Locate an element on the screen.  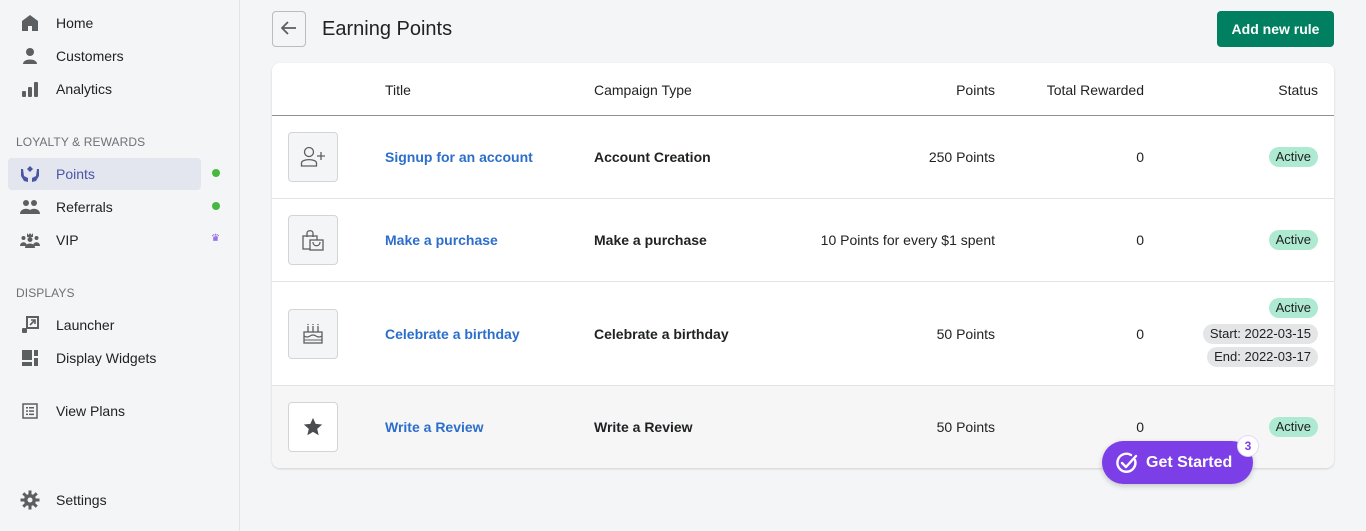
sidebar-item-settings: Settings is located at coordinates (104, 500).